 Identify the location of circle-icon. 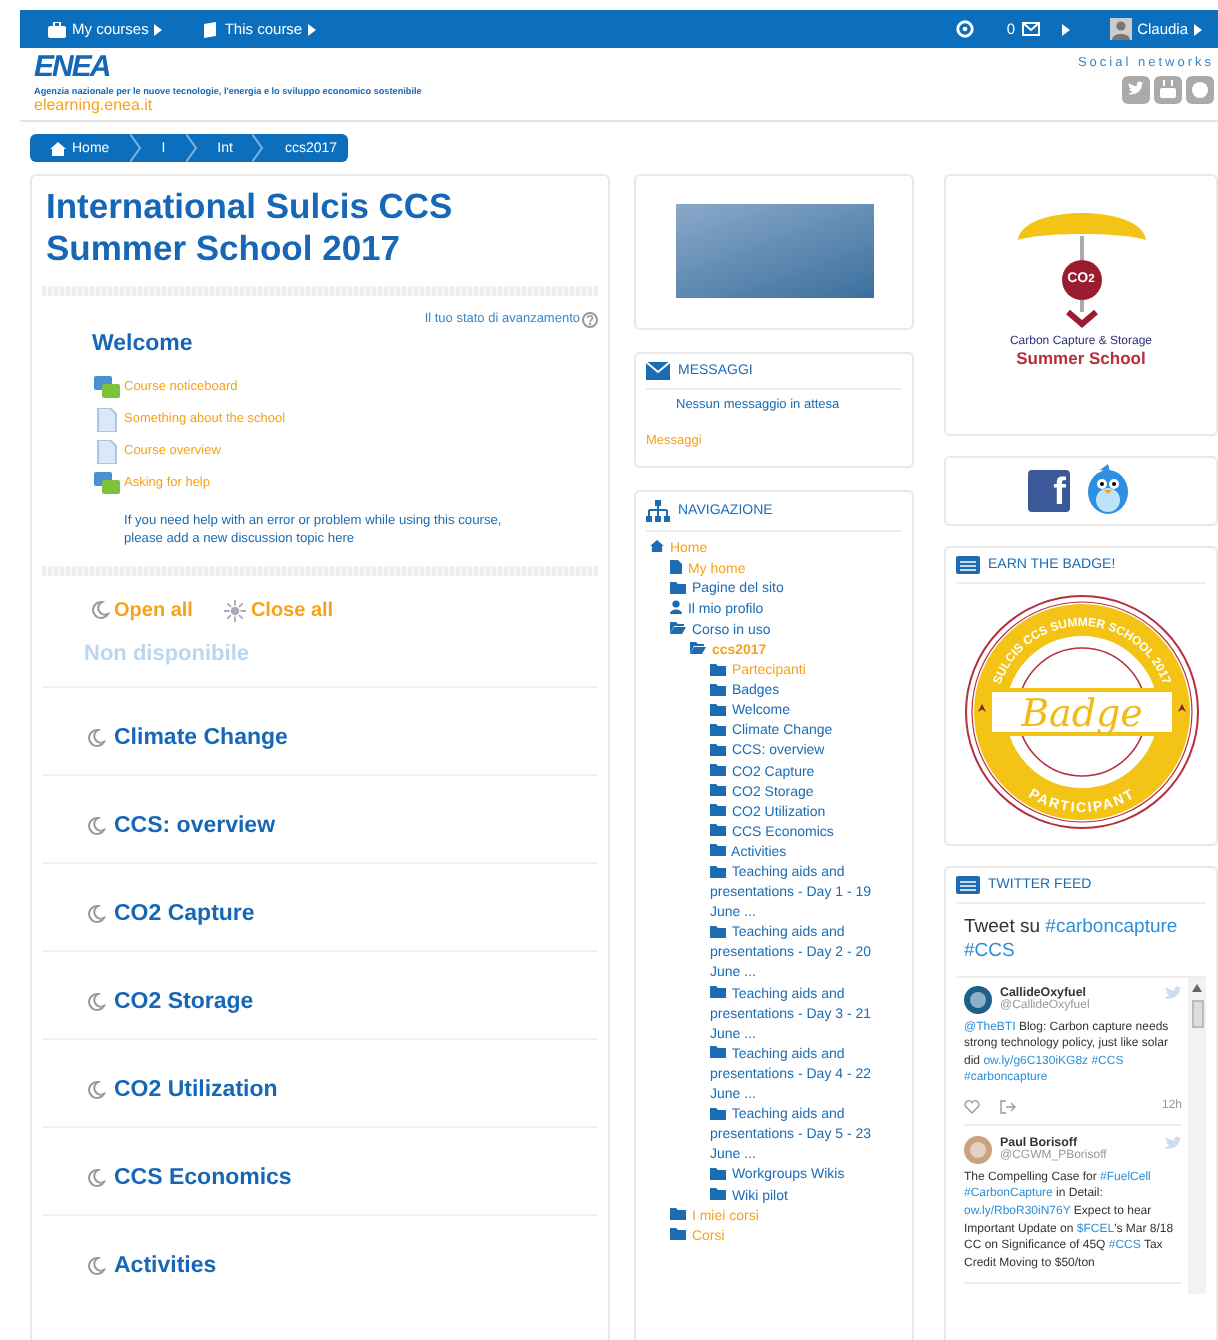
(1200, 90).